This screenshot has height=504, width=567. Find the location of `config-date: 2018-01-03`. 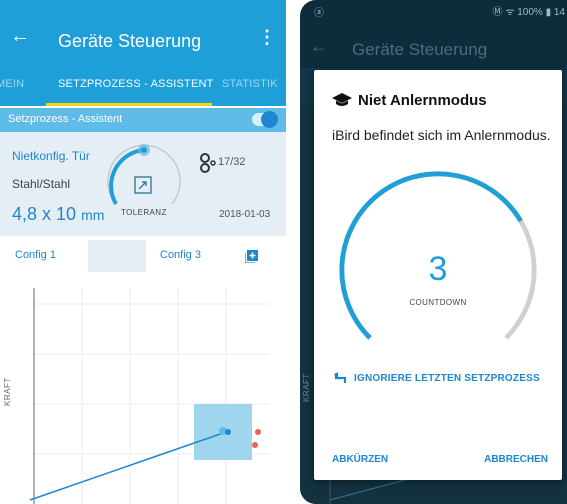

config-date: 2018-01-03 is located at coordinates (245, 214).